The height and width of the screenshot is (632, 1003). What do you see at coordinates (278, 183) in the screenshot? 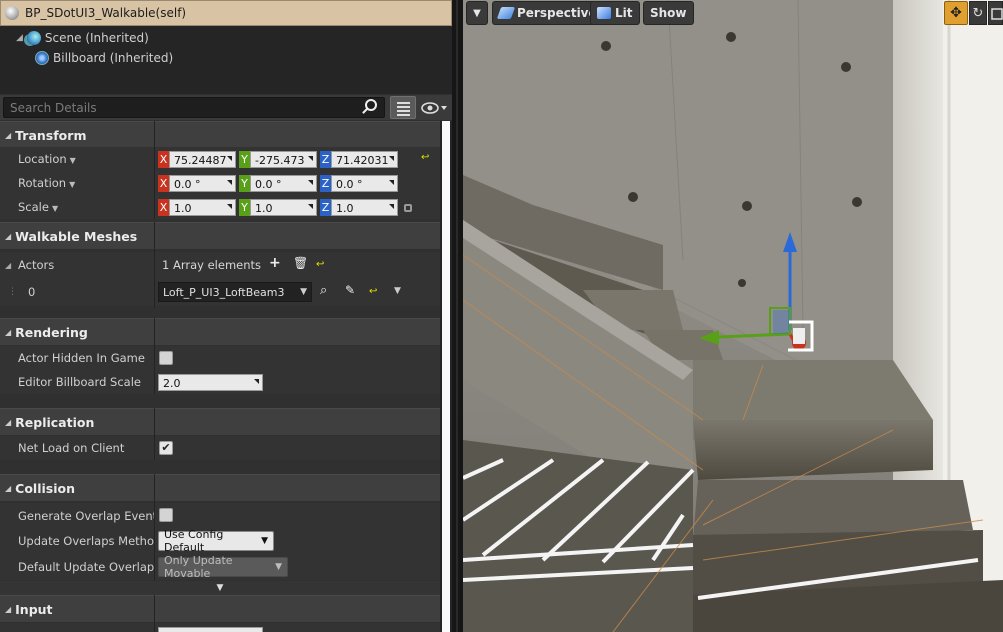
I see `rotation-y: Y 0.0 °` at bounding box center [278, 183].